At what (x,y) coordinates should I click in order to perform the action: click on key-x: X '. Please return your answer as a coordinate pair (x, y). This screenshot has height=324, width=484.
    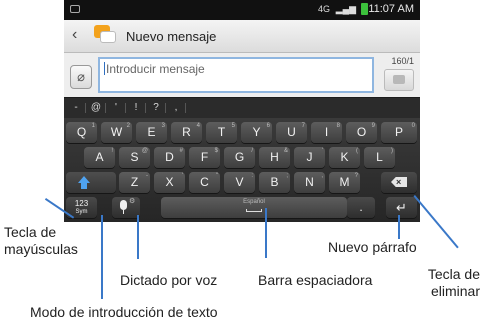
    Looking at the image, I should click on (169, 182).